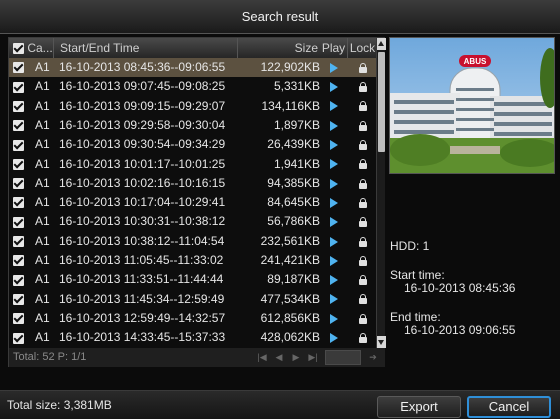  I want to click on row-size: 241,421KB, so click(290, 260).